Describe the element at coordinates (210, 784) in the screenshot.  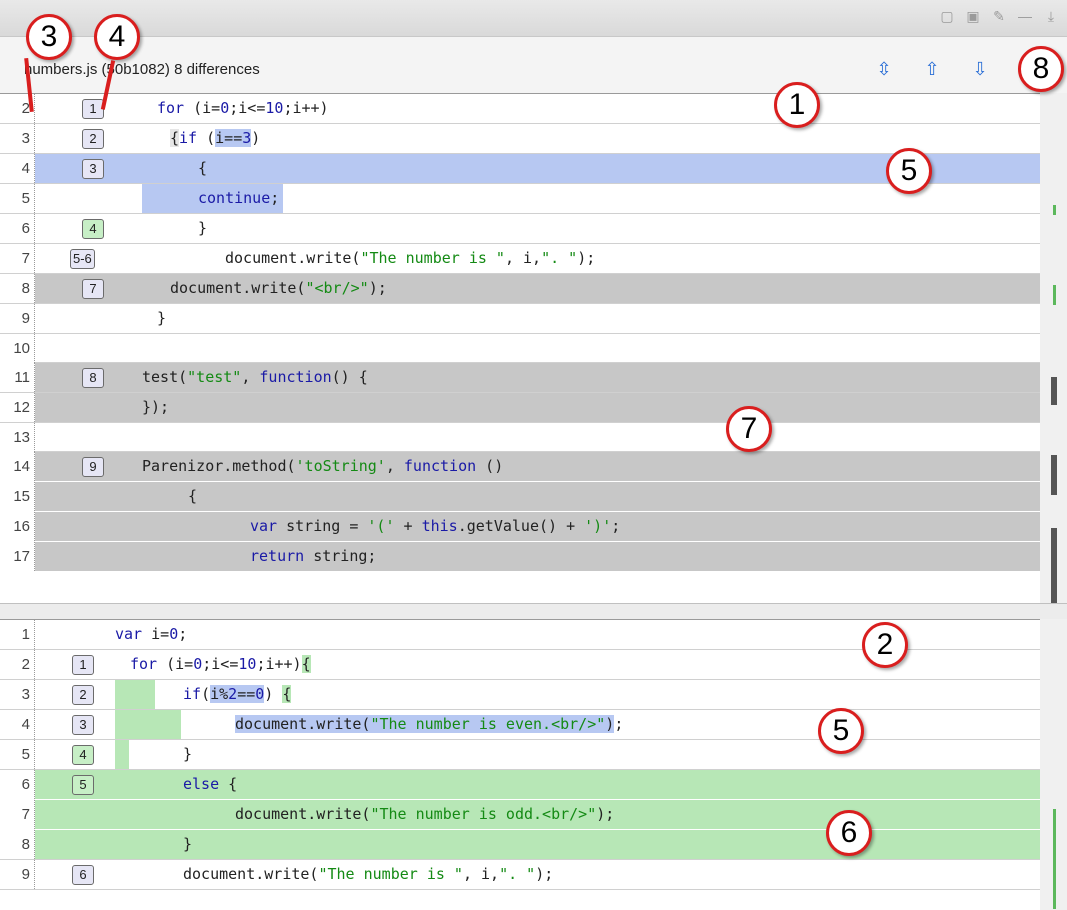
I see `code-text: else {` at that location.